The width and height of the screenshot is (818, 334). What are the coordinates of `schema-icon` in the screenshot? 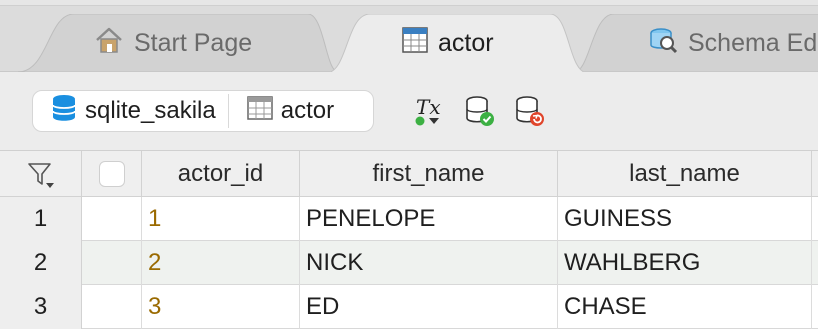 It's located at (663, 43).